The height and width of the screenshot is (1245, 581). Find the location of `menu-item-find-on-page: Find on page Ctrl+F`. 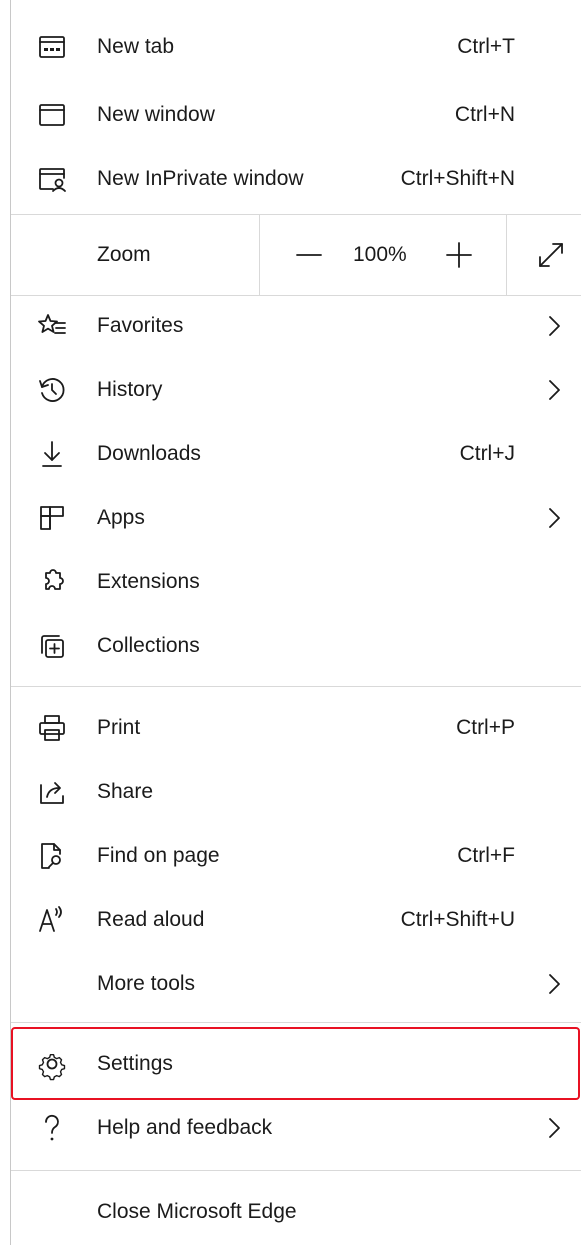

menu-item-find-on-page: Find on page Ctrl+F is located at coordinates (296, 856).